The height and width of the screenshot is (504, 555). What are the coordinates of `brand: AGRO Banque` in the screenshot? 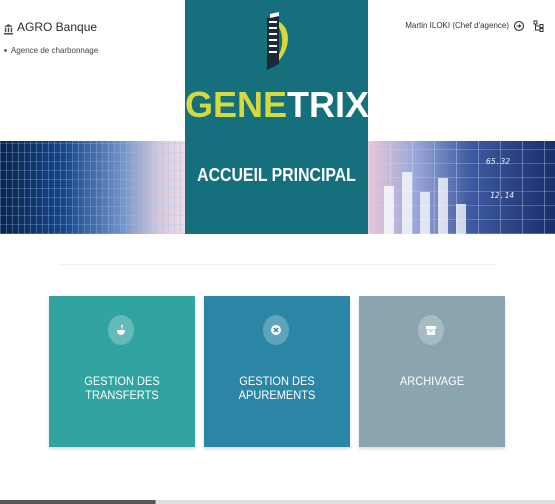 It's located at (51, 27).